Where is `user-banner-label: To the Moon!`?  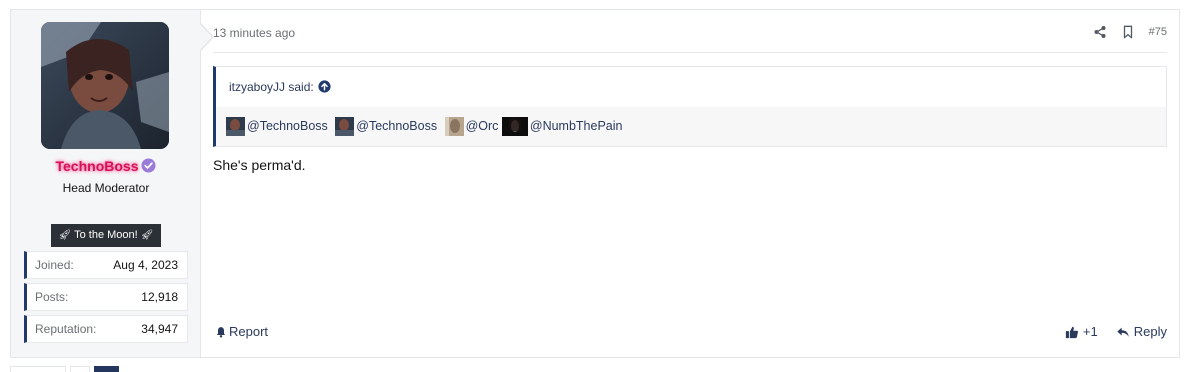
user-banner-label: To the Moon! is located at coordinates (106, 235).